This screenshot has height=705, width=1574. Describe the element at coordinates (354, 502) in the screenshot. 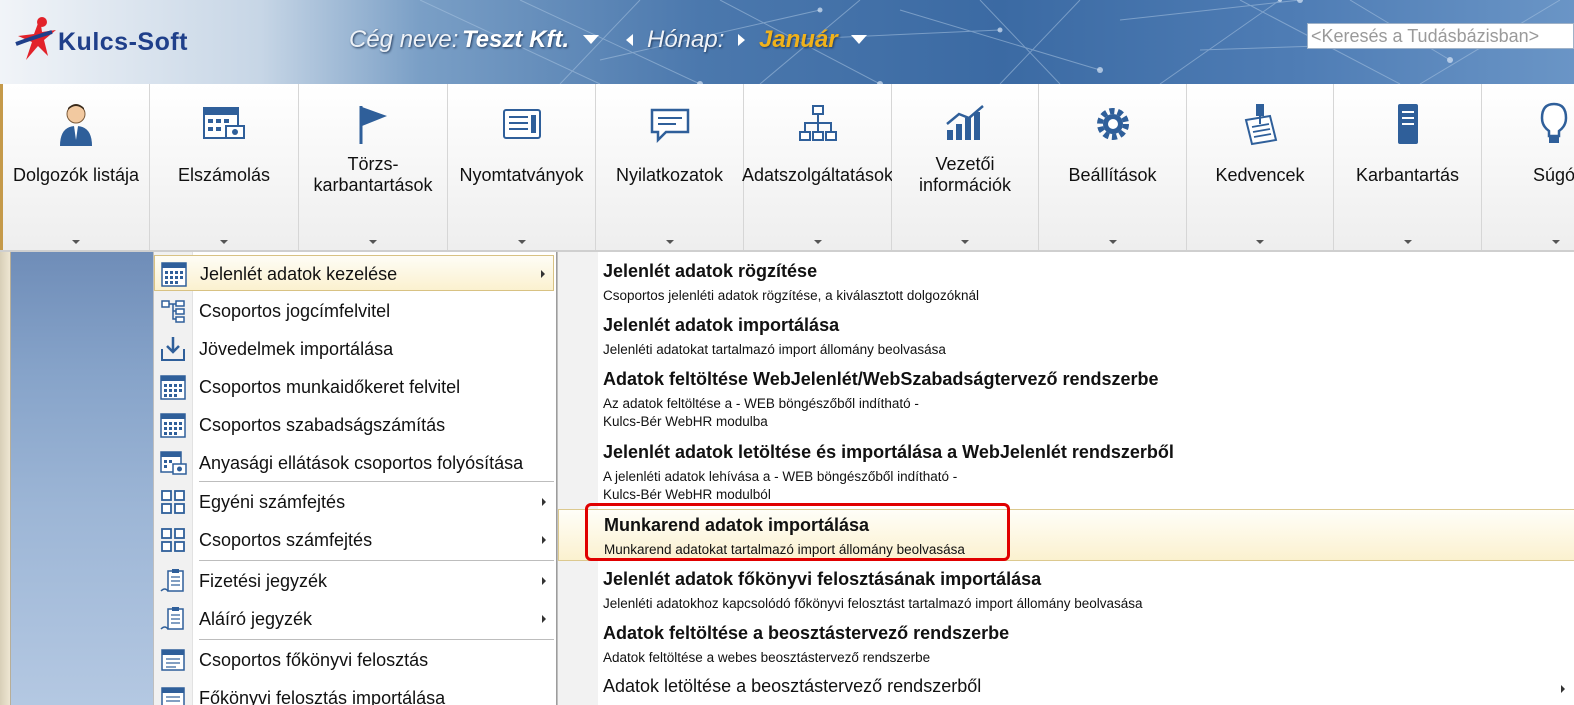

I see `menu-item-individual-payroll: Egyéni számfejtés` at that location.